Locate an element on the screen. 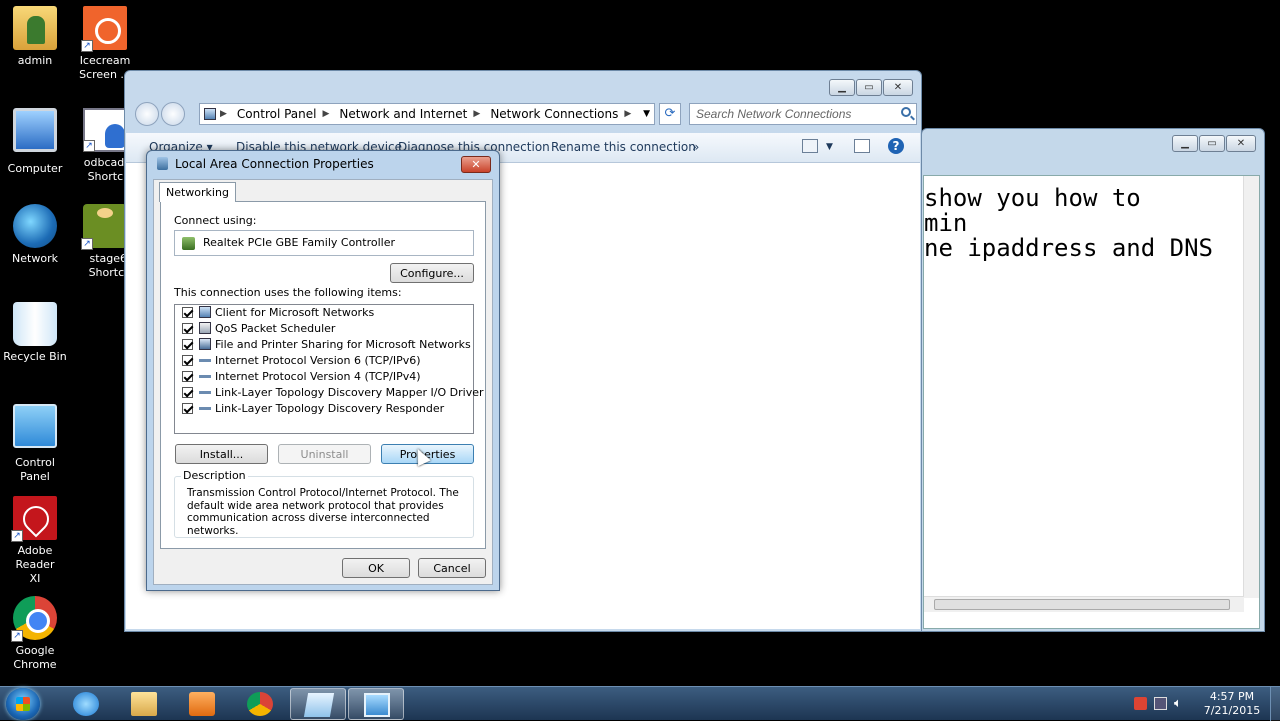 This screenshot has width=1280, height=721. horizontal-scrollbar is located at coordinates (1084, 604).